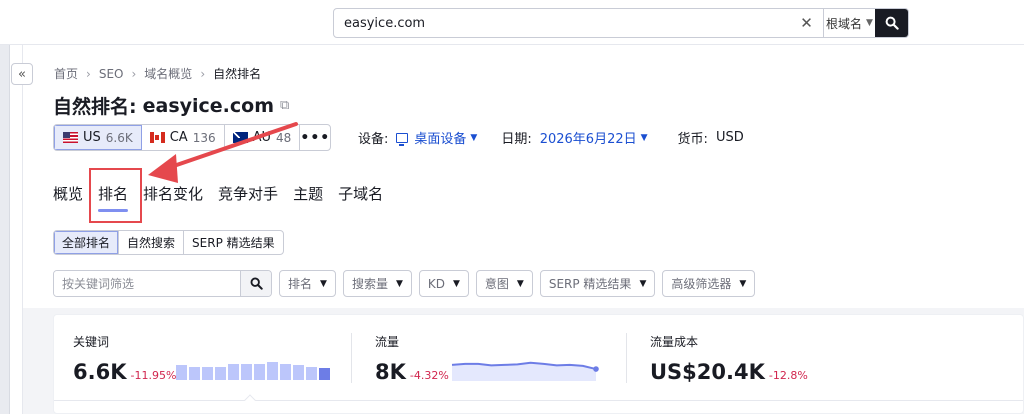 This screenshot has width=1024, height=414. I want to click on more-databases-button: •••, so click(315, 137).